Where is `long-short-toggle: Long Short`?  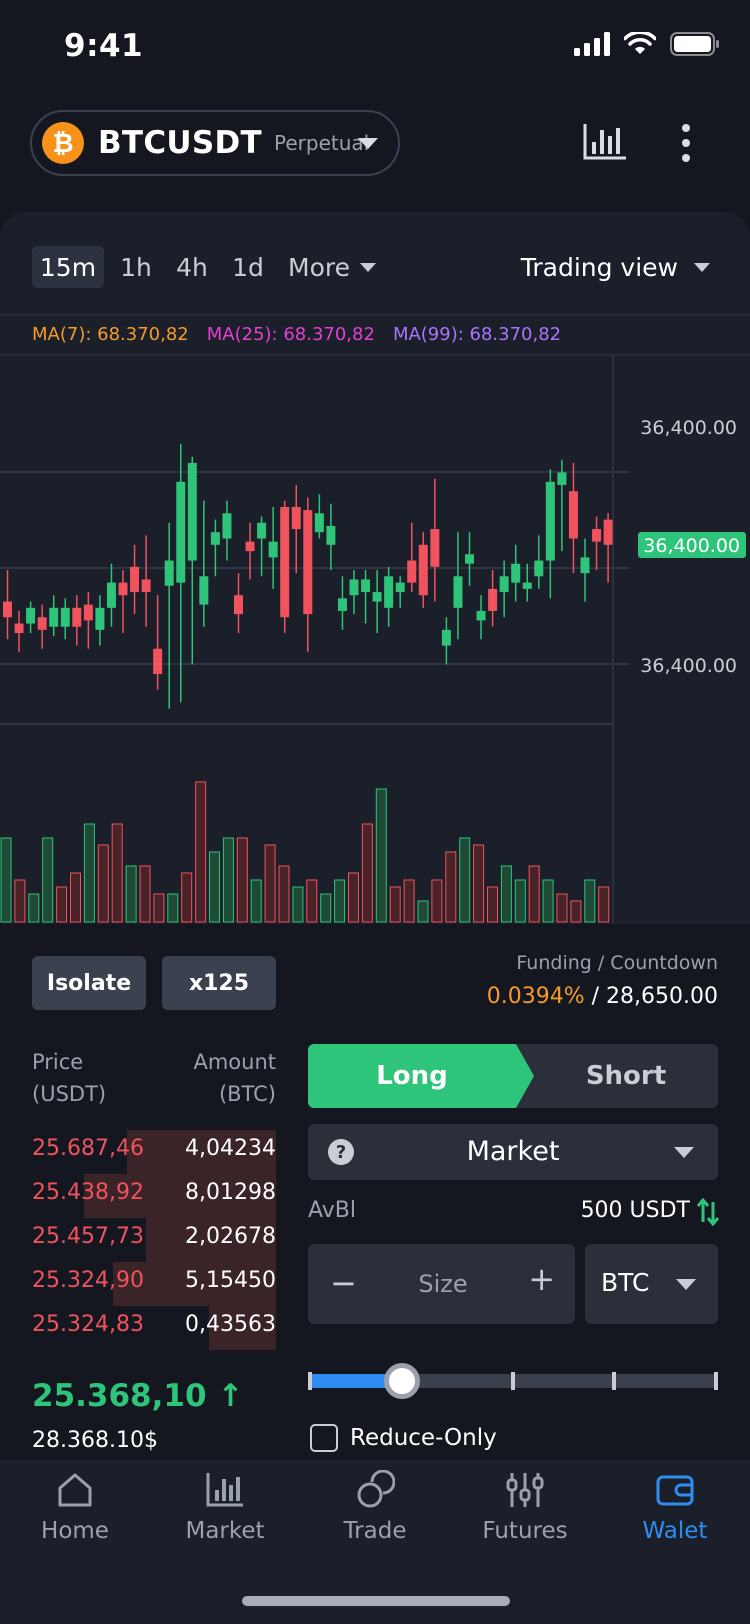 long-short-toggle: Long Short is located at coordinates (513, 1076).